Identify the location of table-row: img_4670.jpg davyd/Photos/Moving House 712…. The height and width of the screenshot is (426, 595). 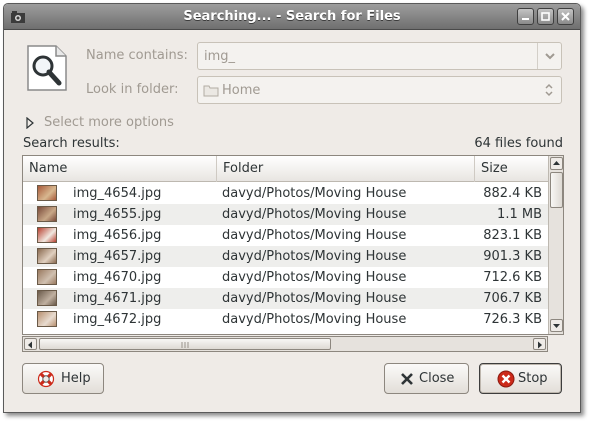
(286, 277).